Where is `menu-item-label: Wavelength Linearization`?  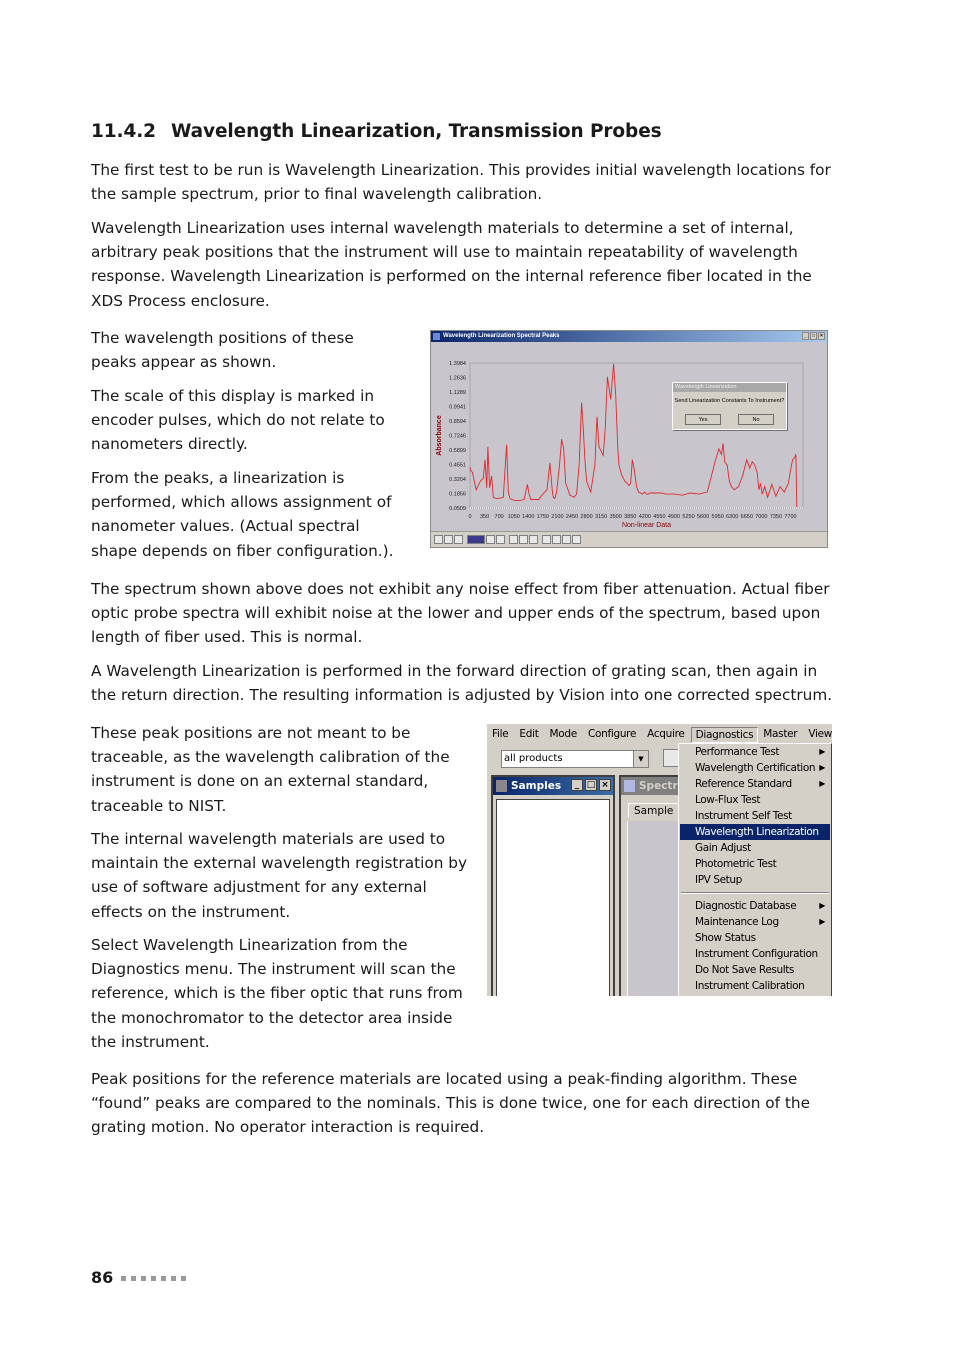
menu-item-label: Wavelength Linearization is located at coordinates (757, 832).